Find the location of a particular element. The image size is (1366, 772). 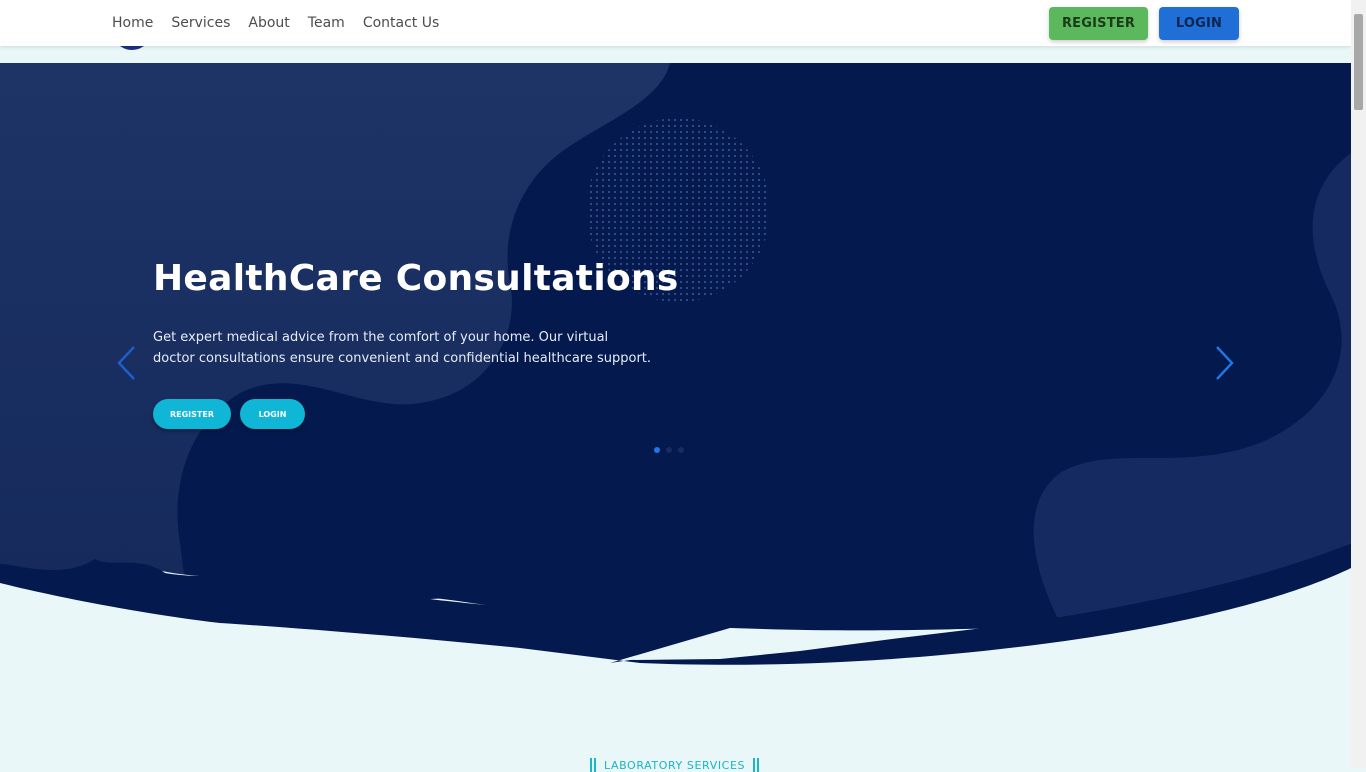

nav-link-services: Services is located at coordinates (200, 23).